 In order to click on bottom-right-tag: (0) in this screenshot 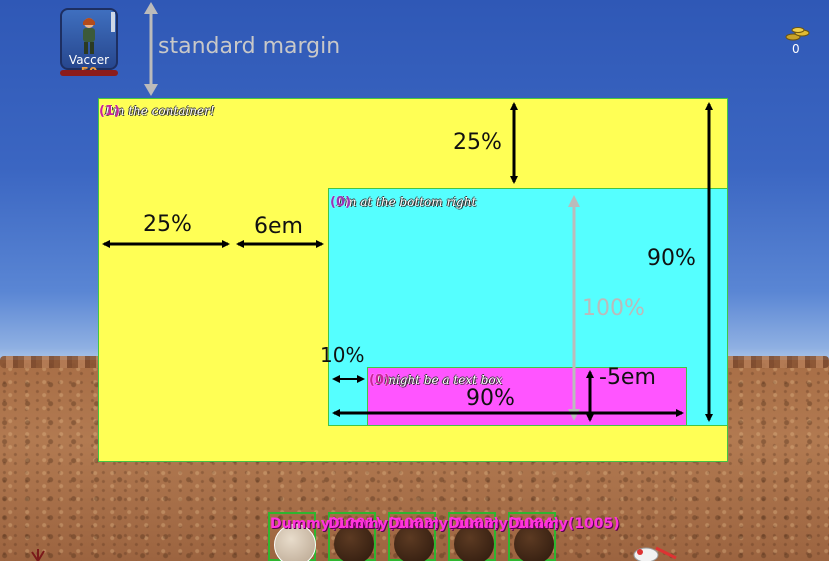, I will do `click(340, 202)`.